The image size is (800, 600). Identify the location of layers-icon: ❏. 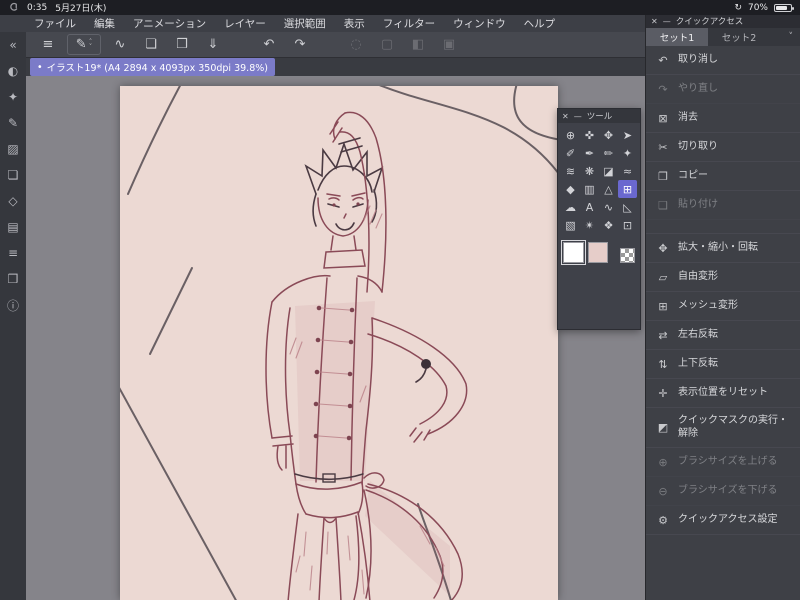
(13, 175).